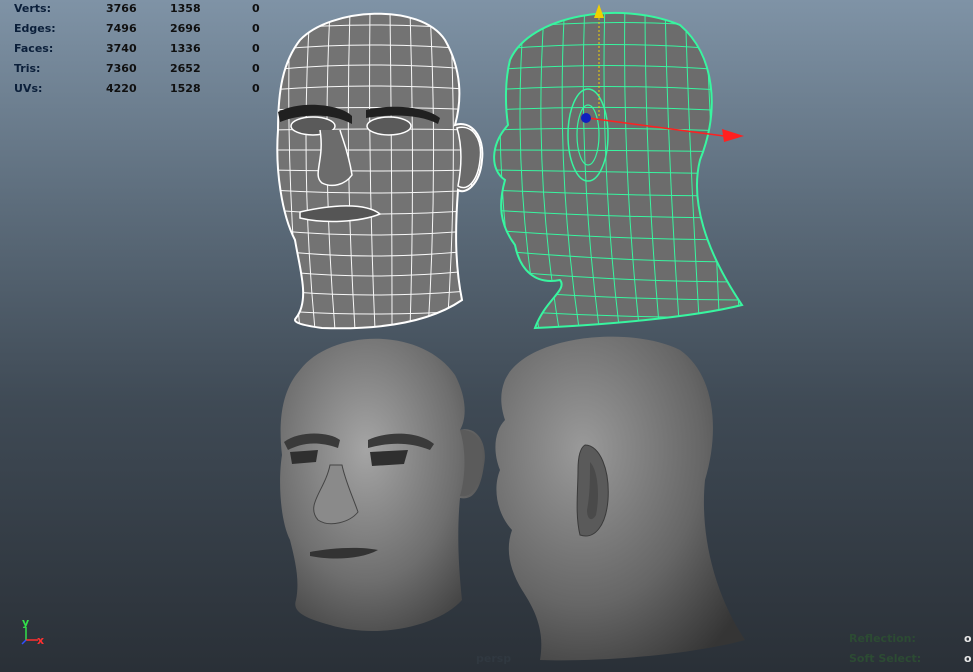 The image size is (973, 672). I want to click on reflection-value: o, so click(968, 638).